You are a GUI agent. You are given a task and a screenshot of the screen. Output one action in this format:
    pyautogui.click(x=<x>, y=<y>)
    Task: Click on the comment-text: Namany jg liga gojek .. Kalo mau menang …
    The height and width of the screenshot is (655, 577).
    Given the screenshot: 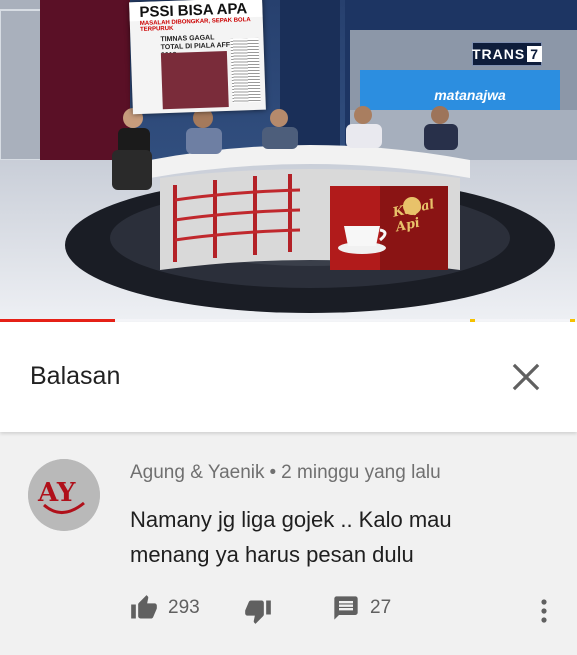 What is the action you would take?
    pyautogui.click(x=330, y=537)
    